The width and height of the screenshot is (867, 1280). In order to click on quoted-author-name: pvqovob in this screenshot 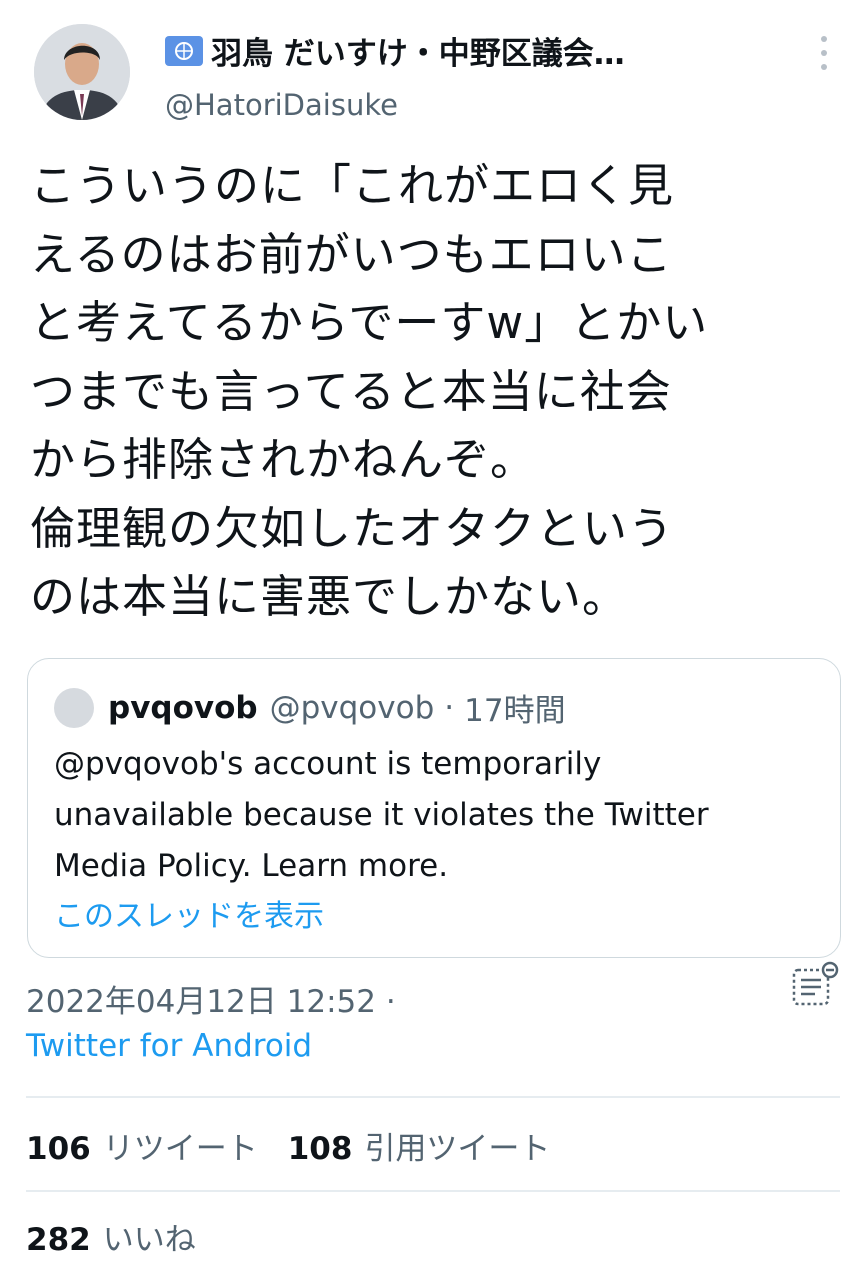, I will do `click(183, 707)`.